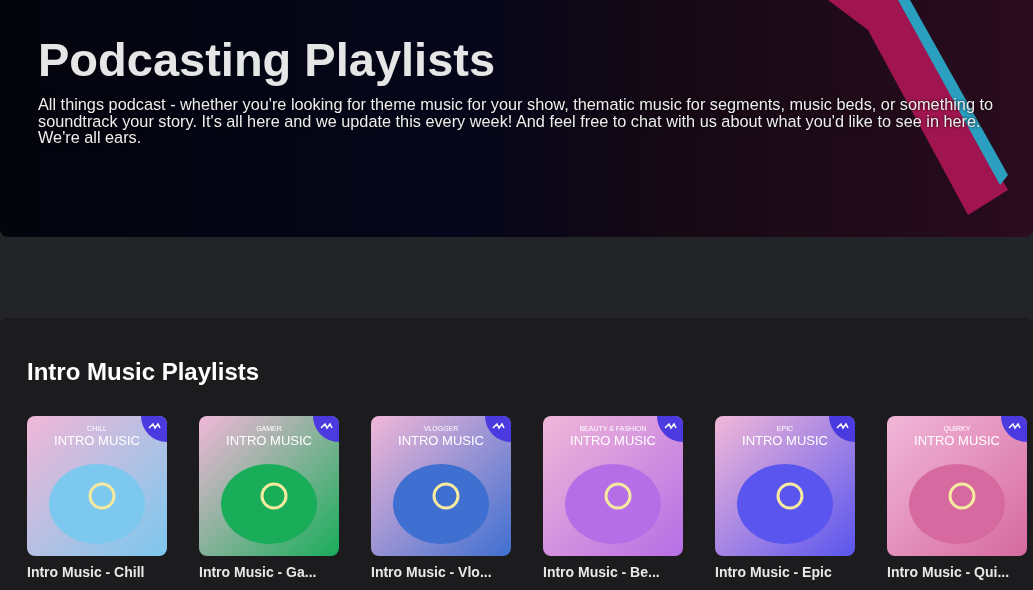 Image resolution: width=1033 pixels, height=590 pixels. What do you see at coordinates (267, 60) in the screenshot?
I see `page-title: Podcasting Playlists` at bounding box center [267, 60].